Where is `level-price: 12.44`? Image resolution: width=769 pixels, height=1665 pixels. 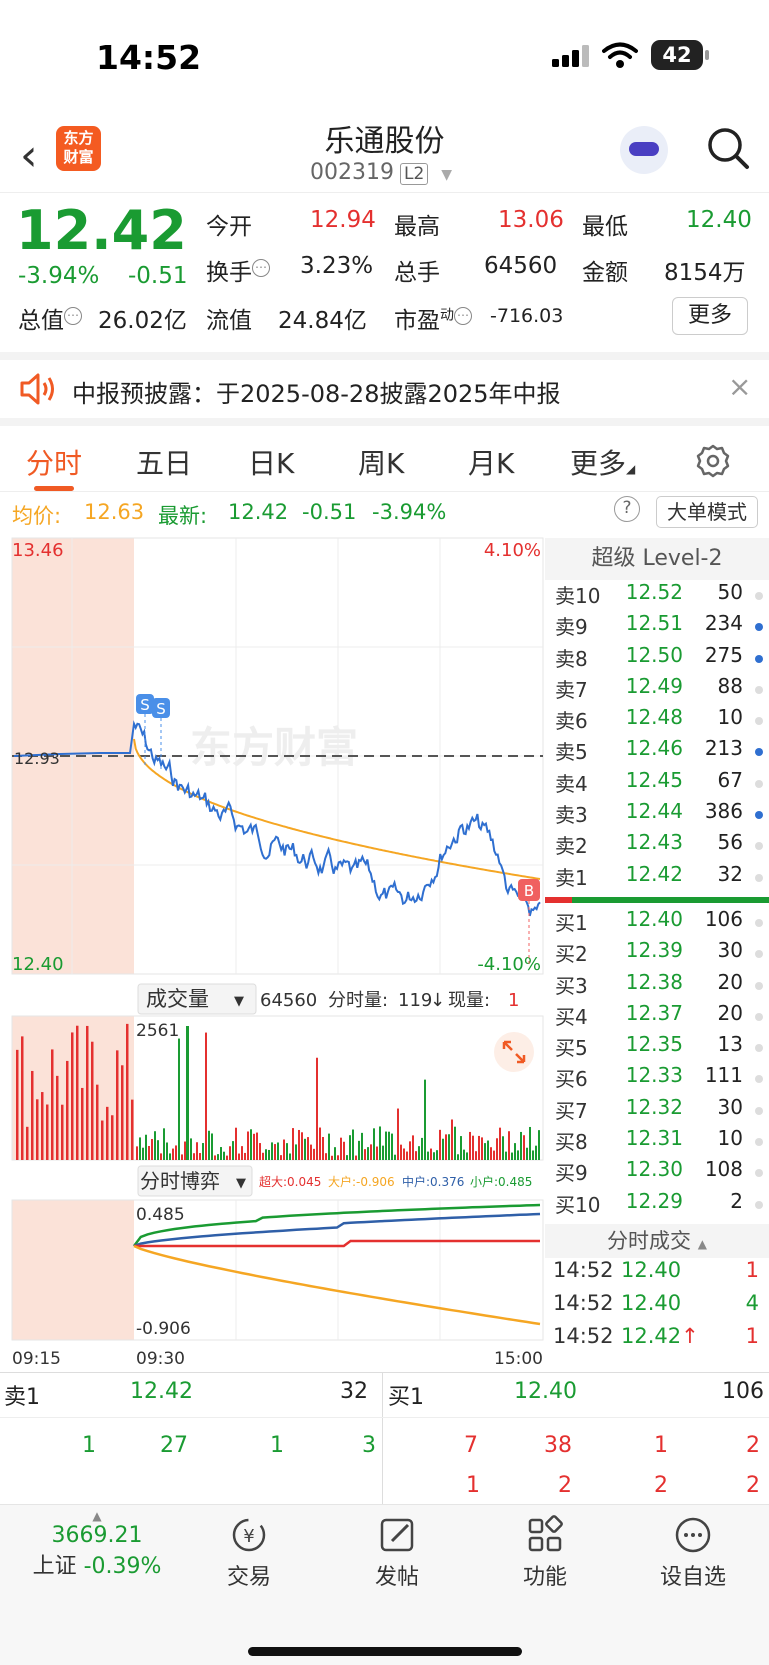 level-price: 12.44 is located at coordinates (654, 811).